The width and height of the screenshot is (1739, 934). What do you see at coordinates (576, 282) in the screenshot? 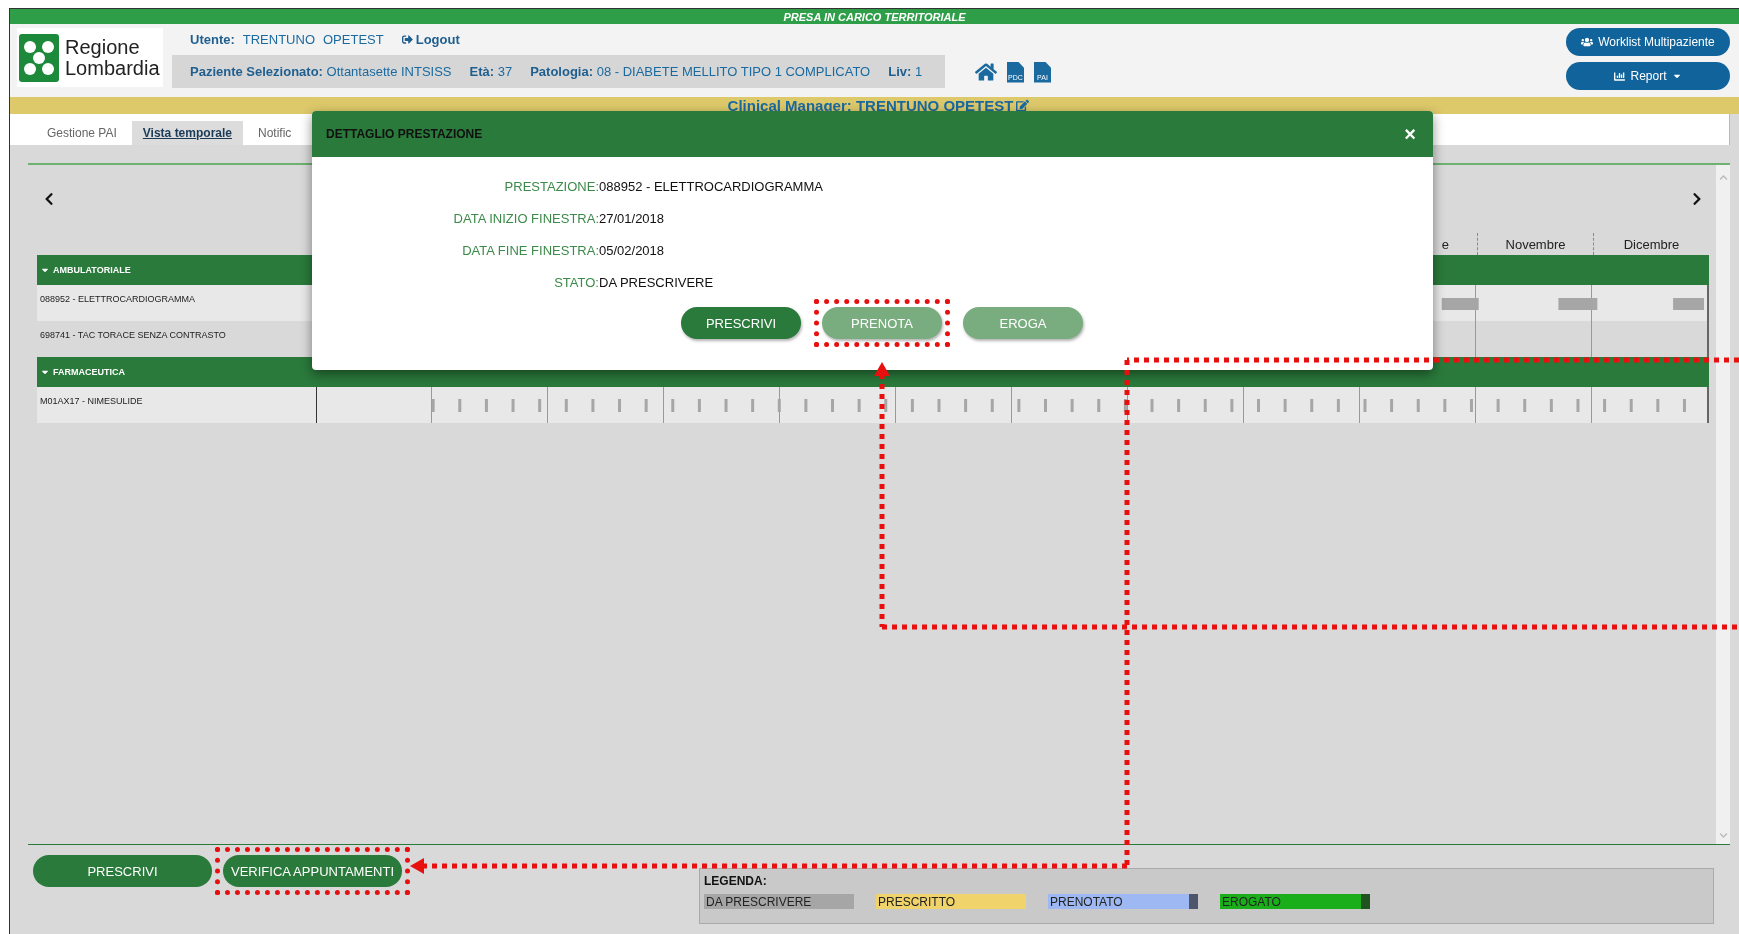
I see `field-label: STATO:` at bounding box center [576, 282].